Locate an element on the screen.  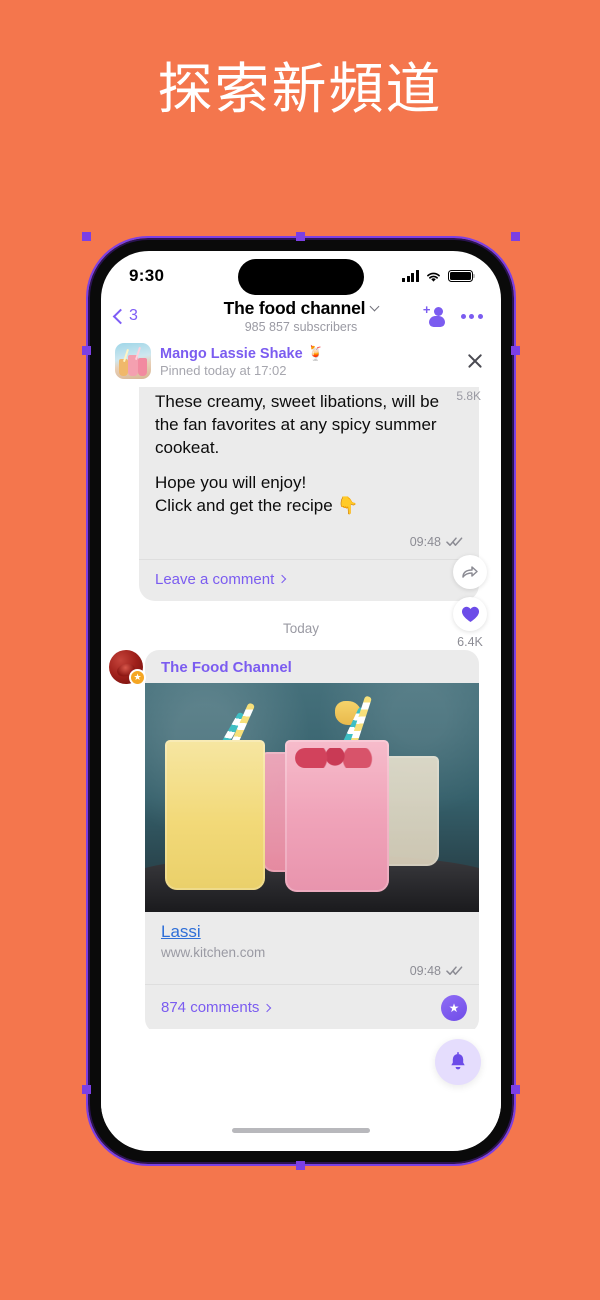
header-actions: + is located at coordinates (453, 315).